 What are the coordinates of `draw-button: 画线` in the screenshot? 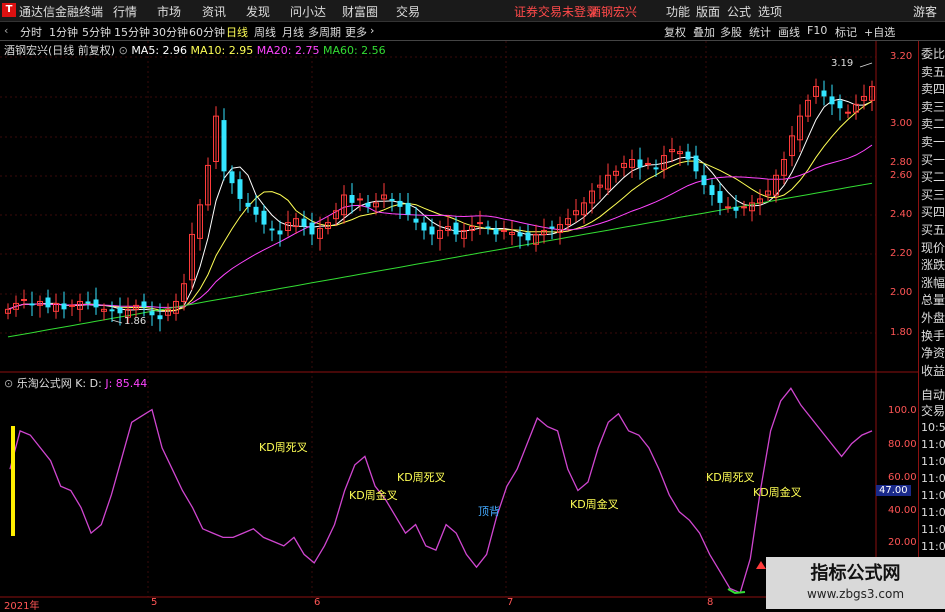 It's located at (789, 32).